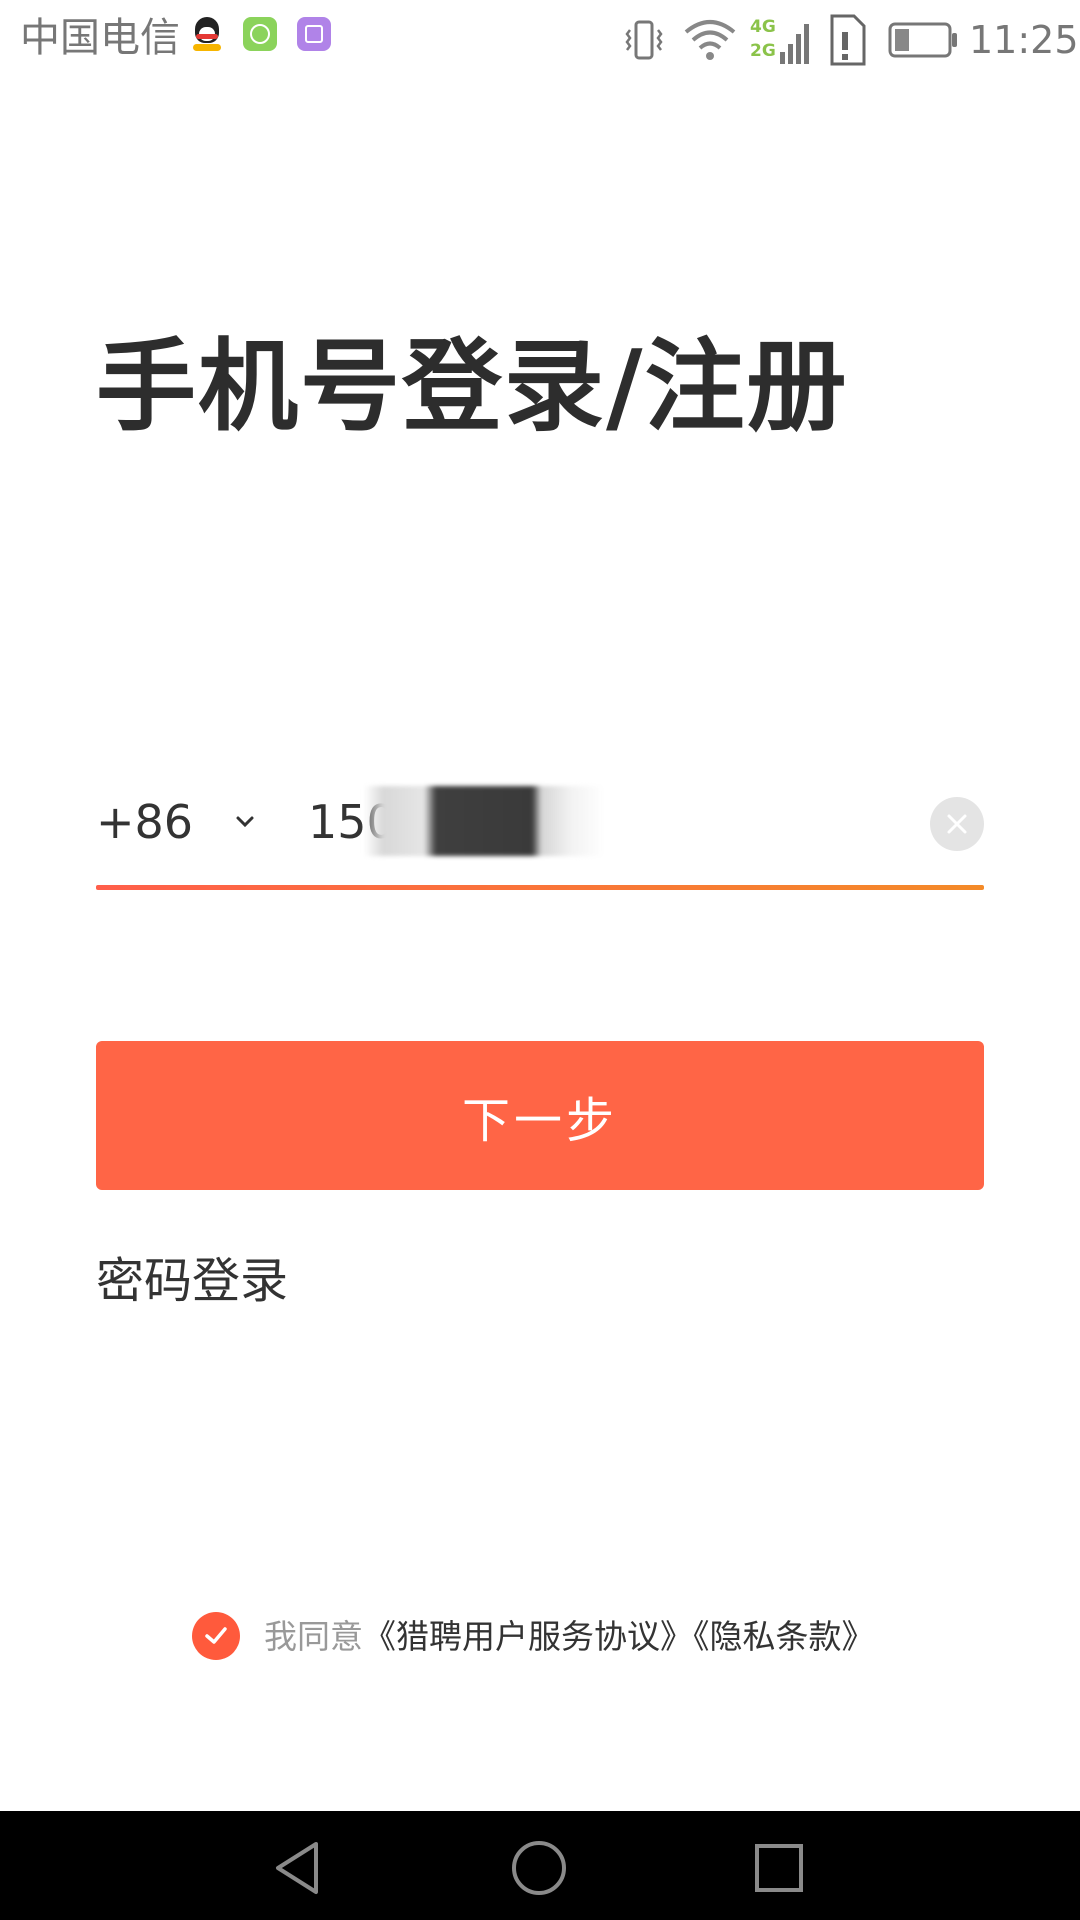 The height and width of the screenshot is (1920, 1080). What do you see at coordinates (313, 1636) in the screenshot?
I see `agree-prefix: 我同意` at bounding box center [313, 1636].